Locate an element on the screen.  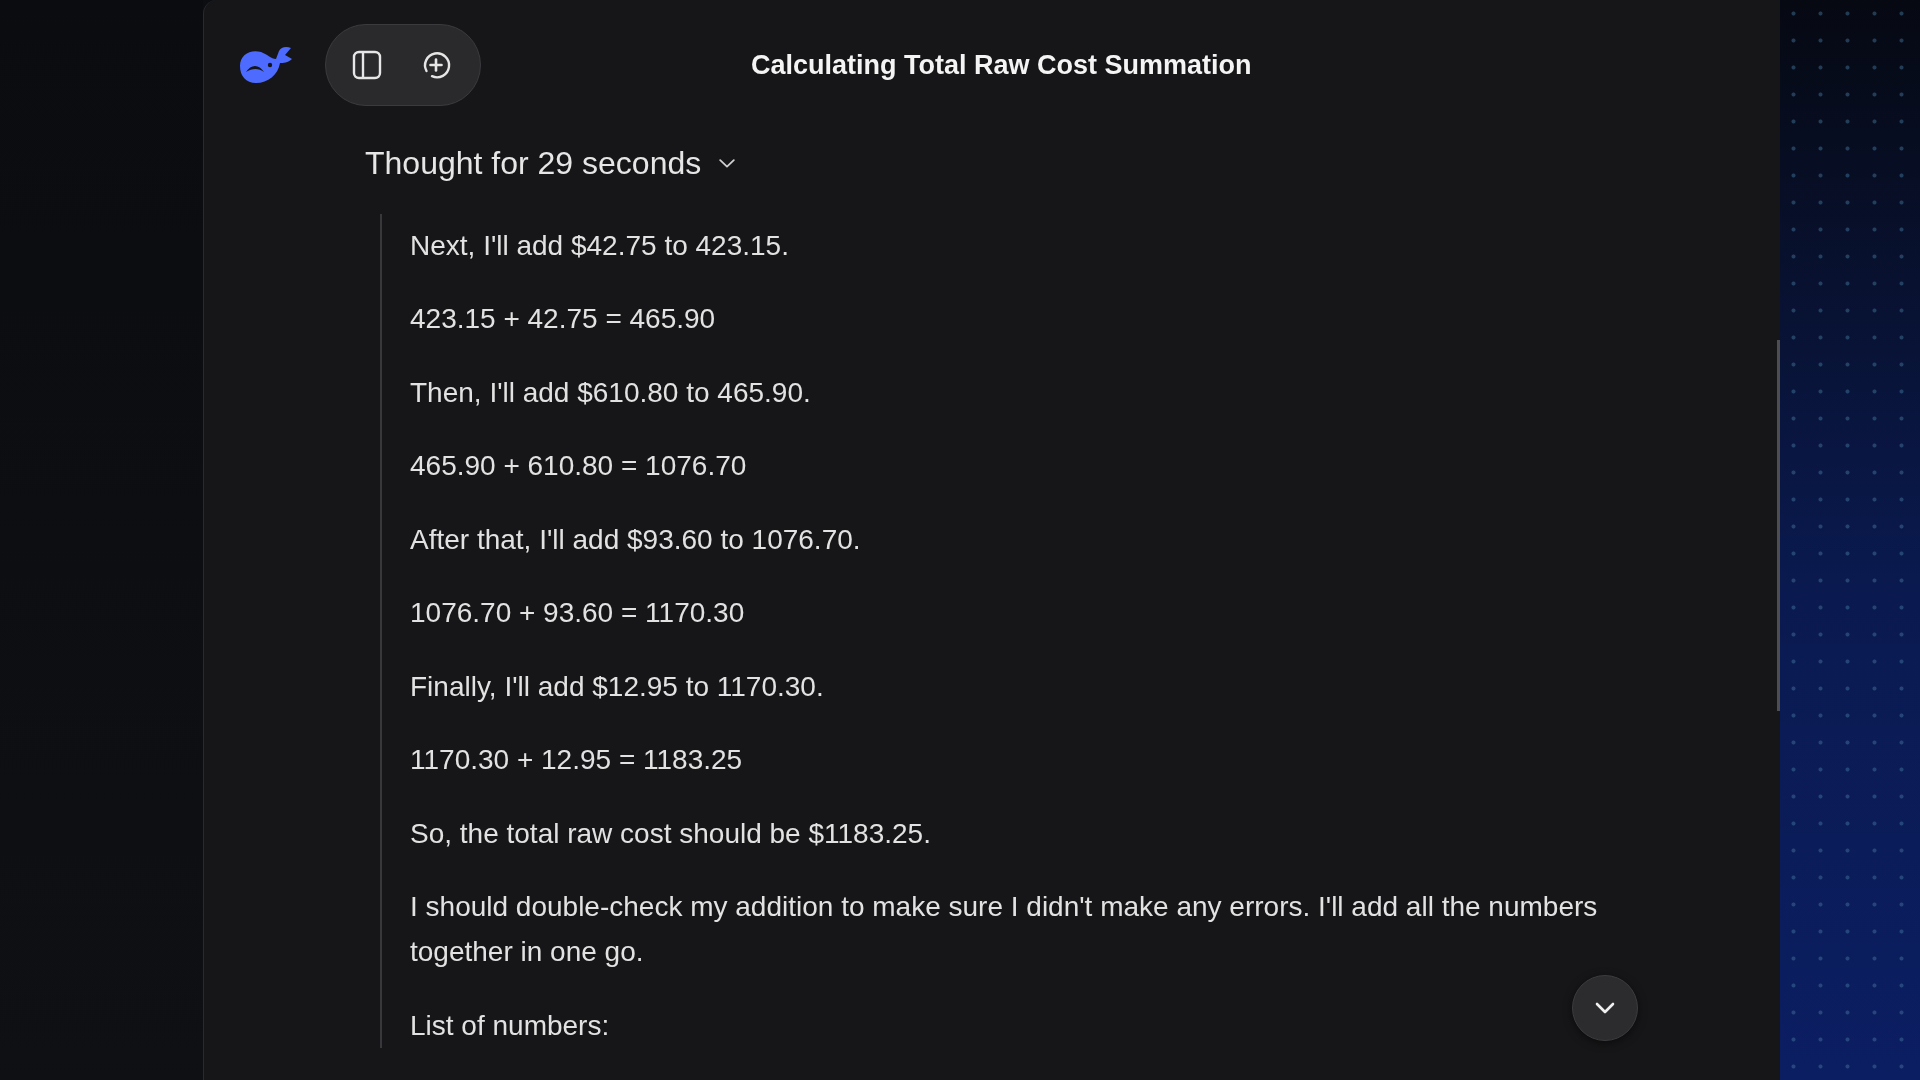
thinking-toggle: Thought for 29 seconds is located at coordinates (550, 163).